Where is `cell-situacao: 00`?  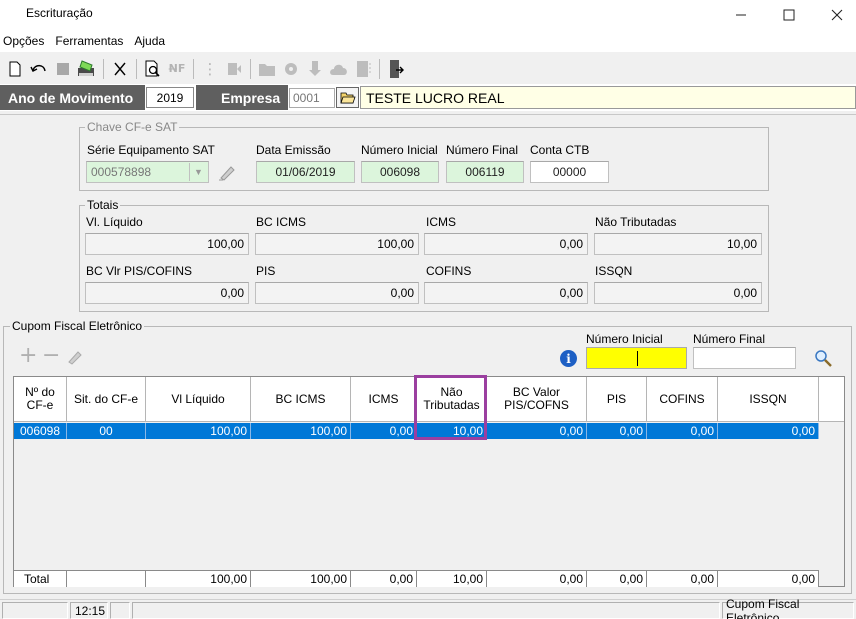 cell-situacao: 00 is located at coordinates (106, 431).